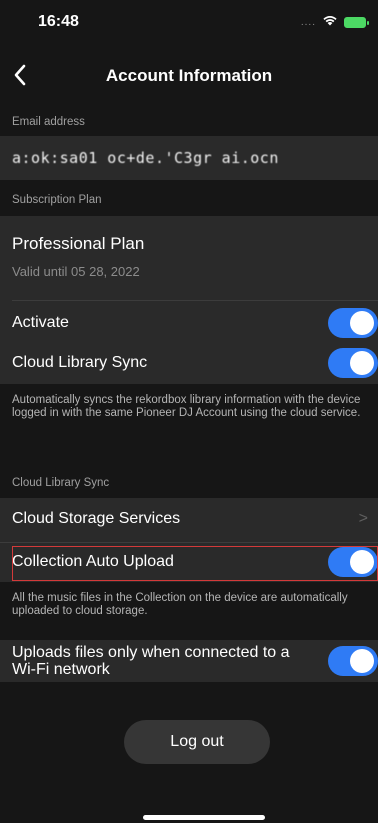 Image resolution: width=378 pixels, height=823 pixels. What do you see at coordinates (189, 363) in the screenshot?
I see `cloud-library-sync-row: Cloud Library Sync` at bounding box center [189, 363].